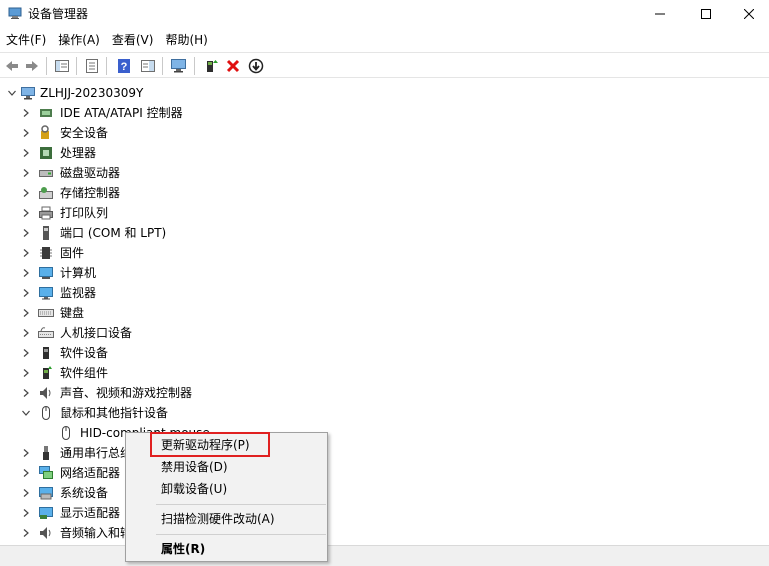 This screenshot has width=769, height=566. I want to click on tree-item: 声音、视频和游戏控制器, so click(384, 393).